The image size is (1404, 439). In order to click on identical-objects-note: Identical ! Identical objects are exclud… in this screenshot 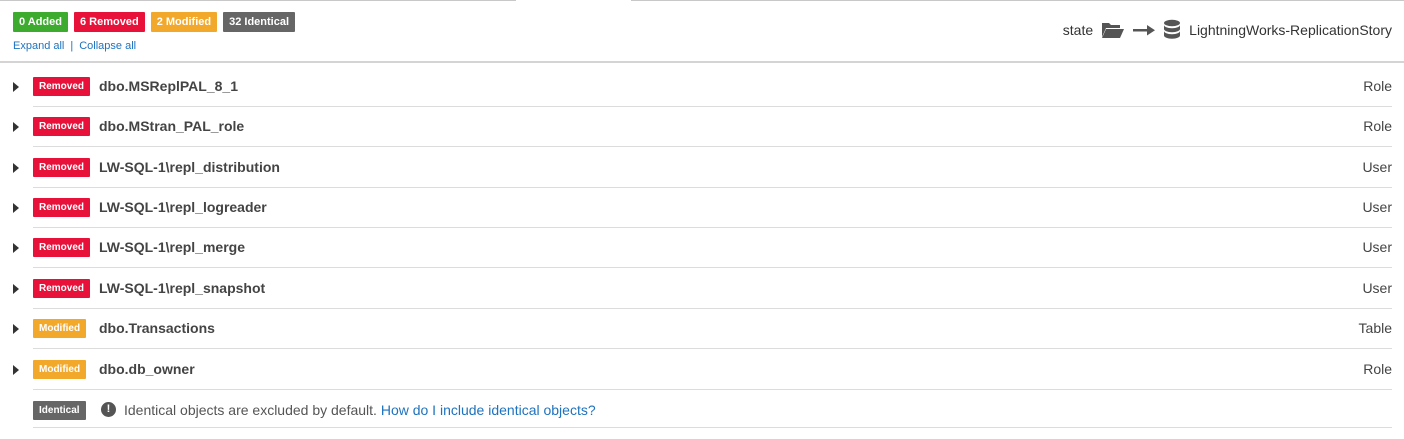, I will do `click(702, 409)`.